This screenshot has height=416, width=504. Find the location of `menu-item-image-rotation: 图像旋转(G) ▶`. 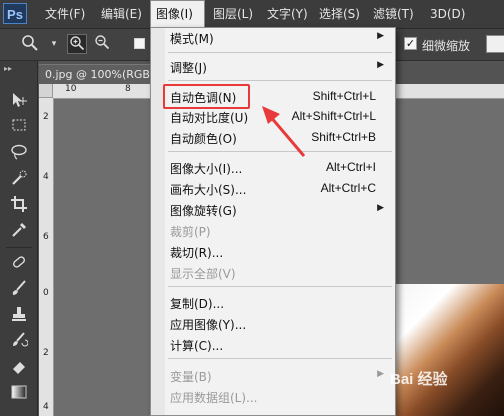

menu-item-image-rotation: 图像旋转(G) ▶ is located at coordinates (280, 210).